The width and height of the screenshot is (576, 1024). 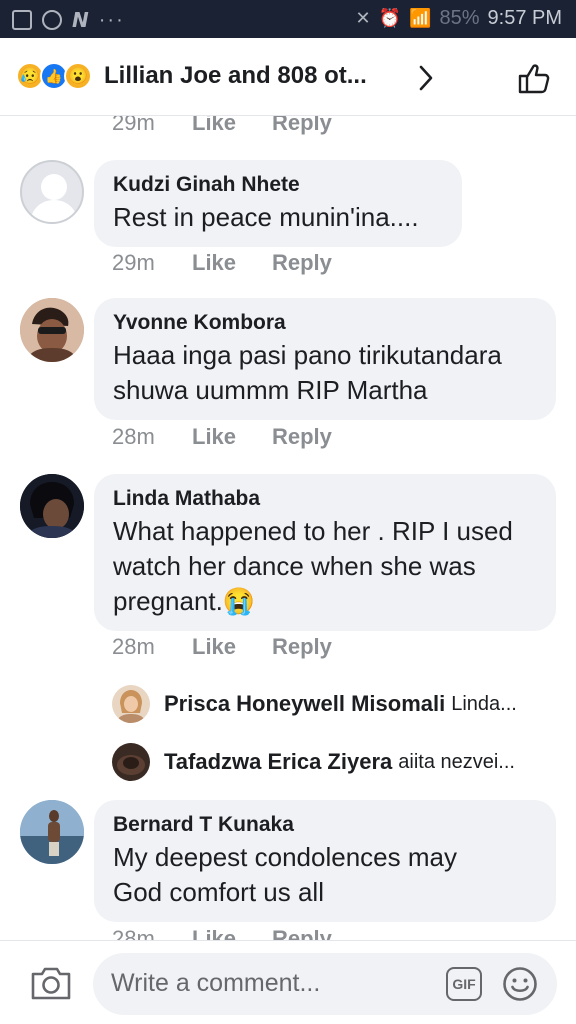 I want to click on chevron-right-icon, so click(x=426, y=78).